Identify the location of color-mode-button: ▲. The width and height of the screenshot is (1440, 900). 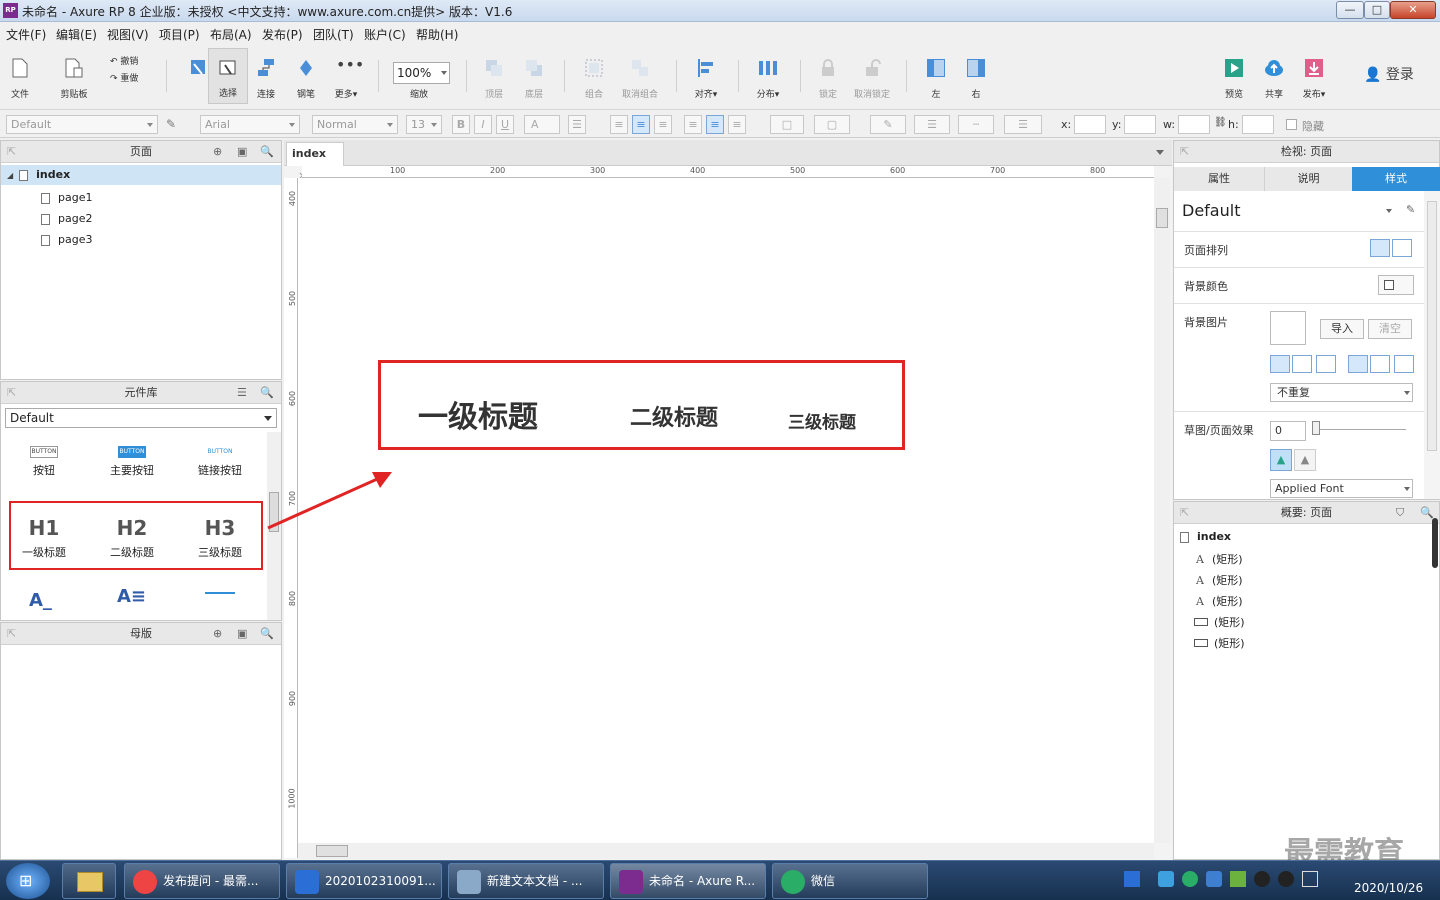
(1281, 460).